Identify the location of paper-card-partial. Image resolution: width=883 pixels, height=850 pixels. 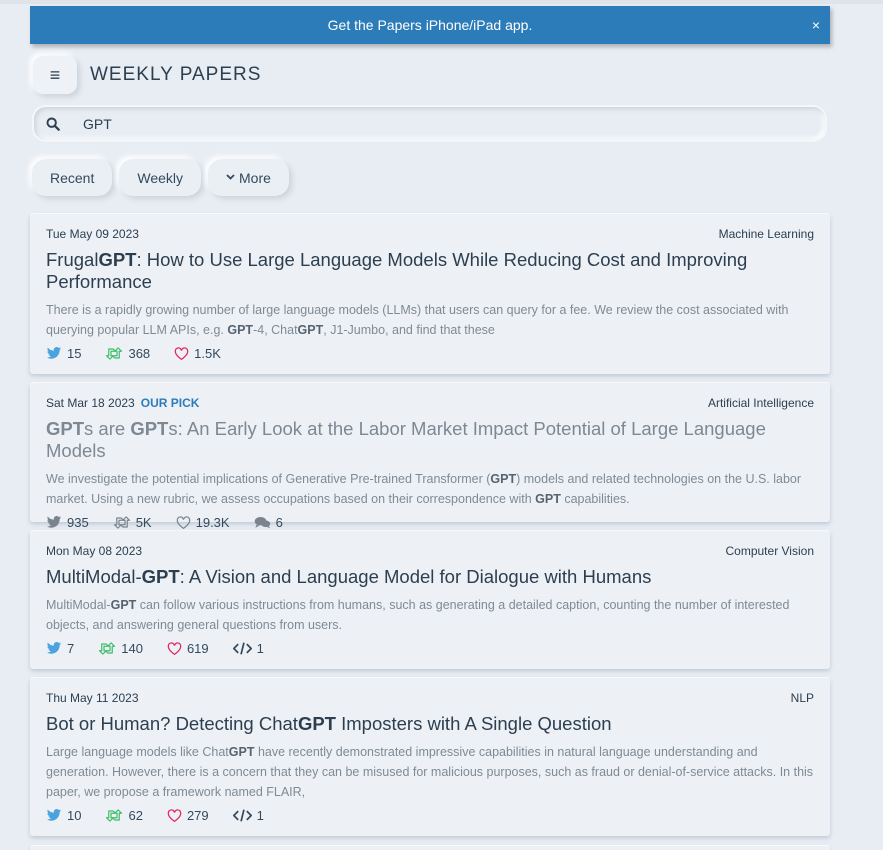
(430, 848).